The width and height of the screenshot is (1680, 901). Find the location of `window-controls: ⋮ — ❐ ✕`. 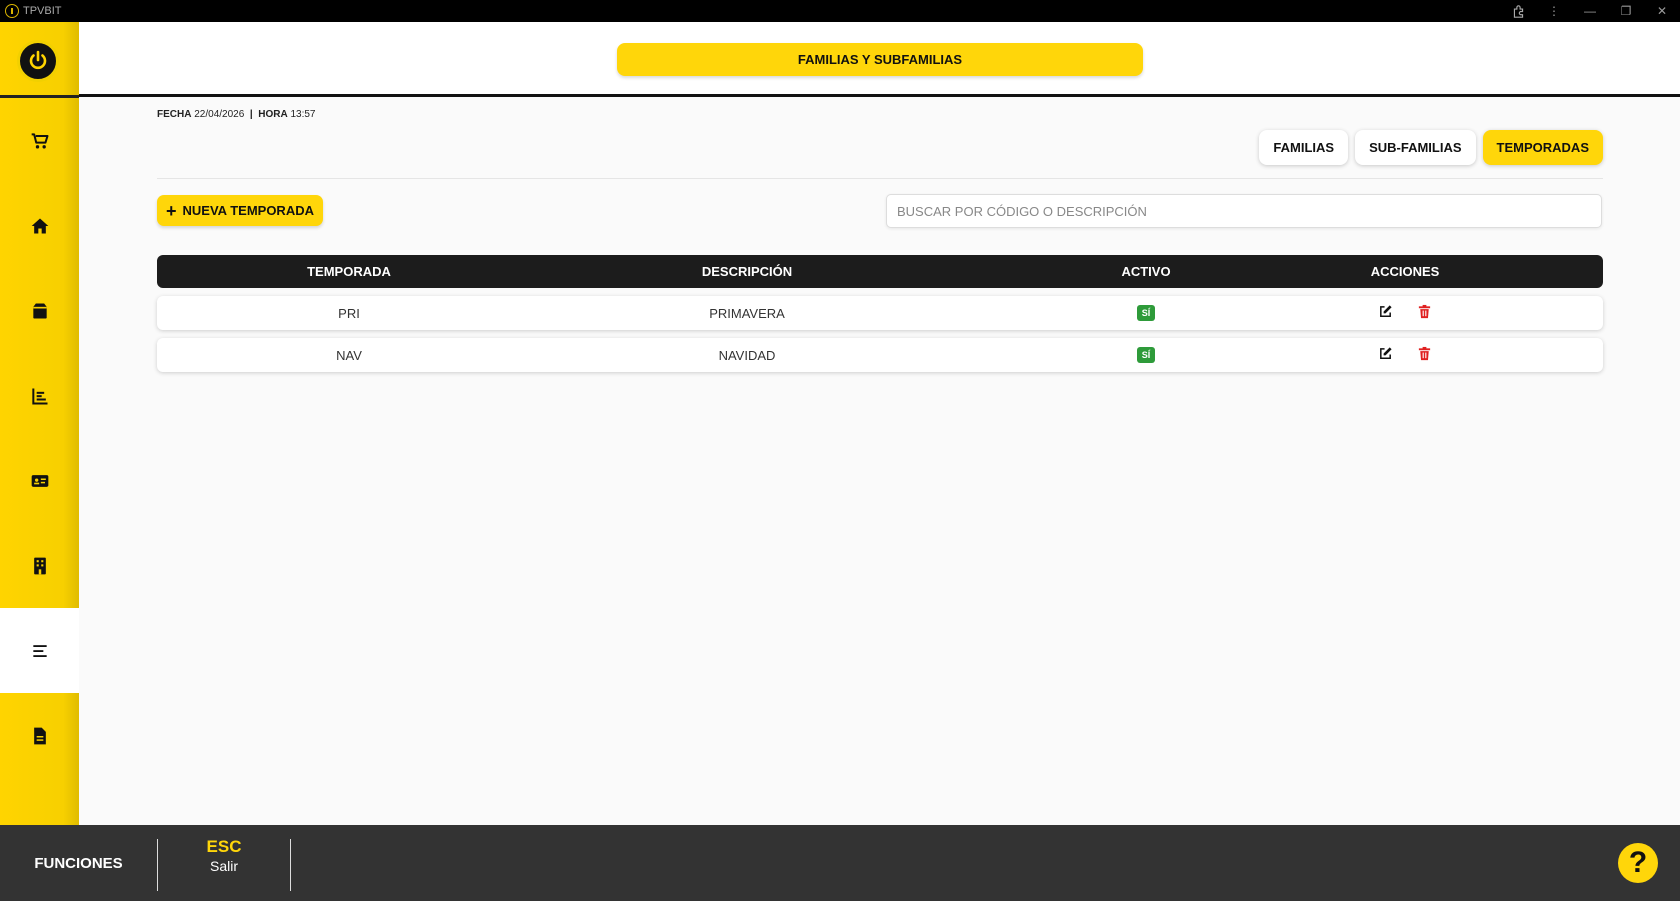

window-controls: ⋮ — ❐ ✕ is located at coordinates (1590, 11).